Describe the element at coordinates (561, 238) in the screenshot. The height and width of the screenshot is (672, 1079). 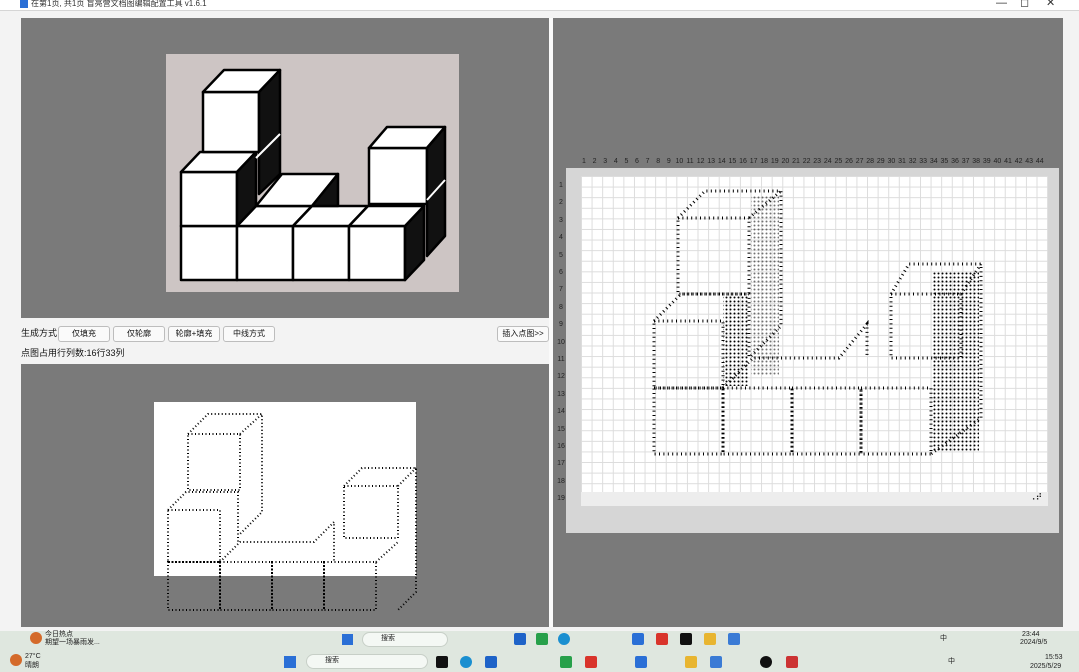
I see `grid-row-number: 4` at that location.